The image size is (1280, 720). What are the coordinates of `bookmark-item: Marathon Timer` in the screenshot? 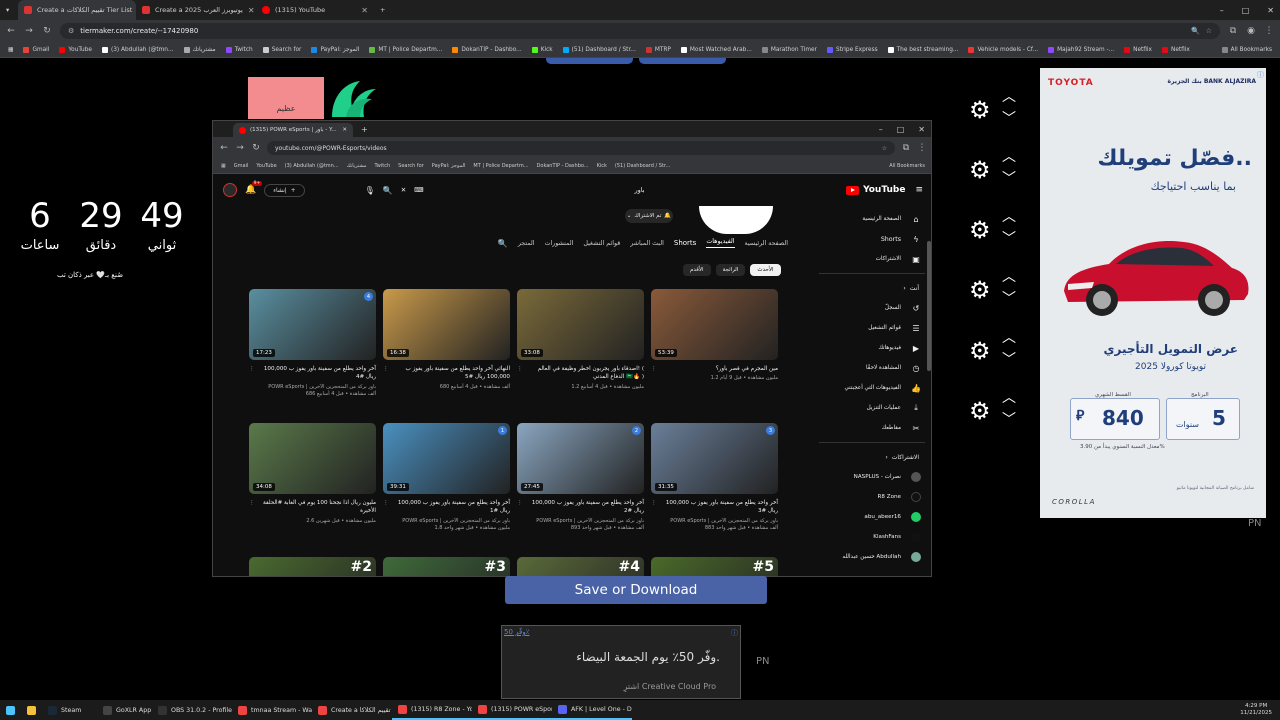 It's located at (789, 49).